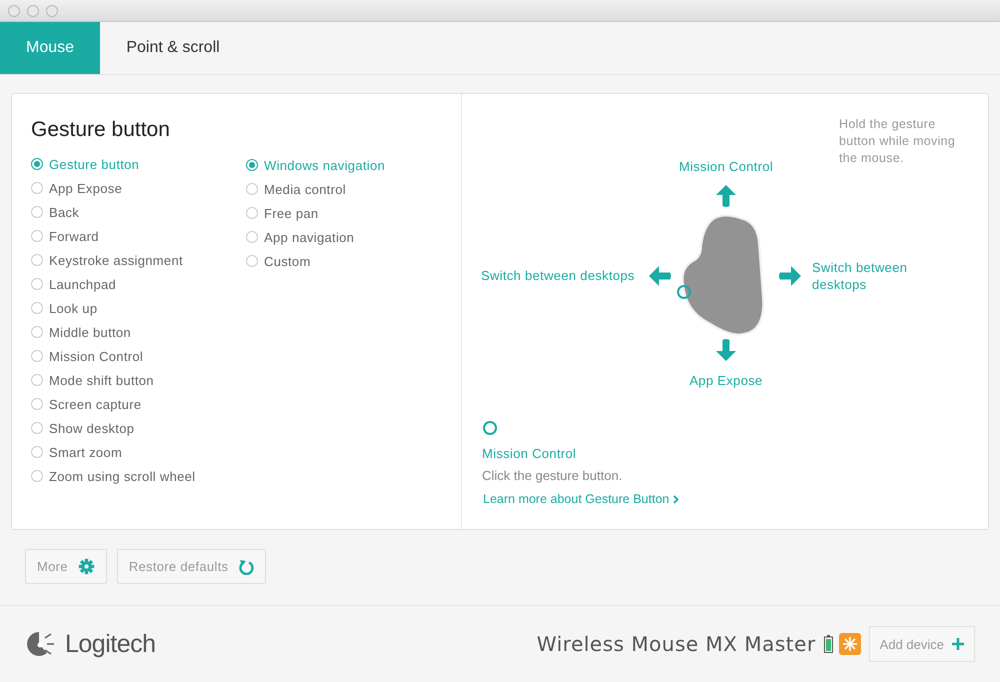  Describe the element at coordinates (116, 260) in the screenshot. I see `radio-label: Keystroke assignment` at that location.